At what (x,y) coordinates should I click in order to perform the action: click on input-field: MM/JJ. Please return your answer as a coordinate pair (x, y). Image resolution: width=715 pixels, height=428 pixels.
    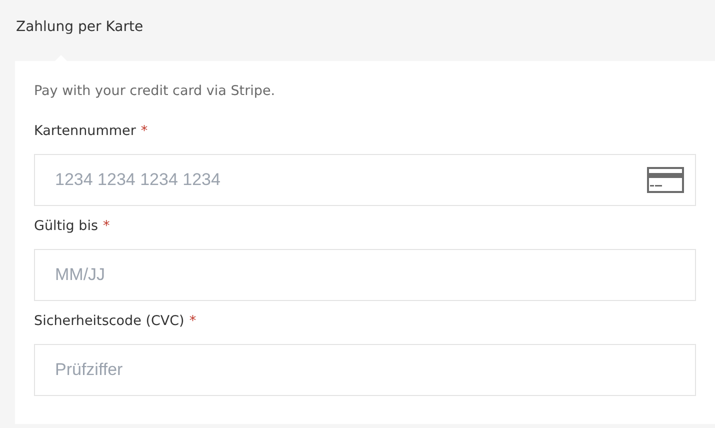
    Looking at the image, I should click on (365, 275).